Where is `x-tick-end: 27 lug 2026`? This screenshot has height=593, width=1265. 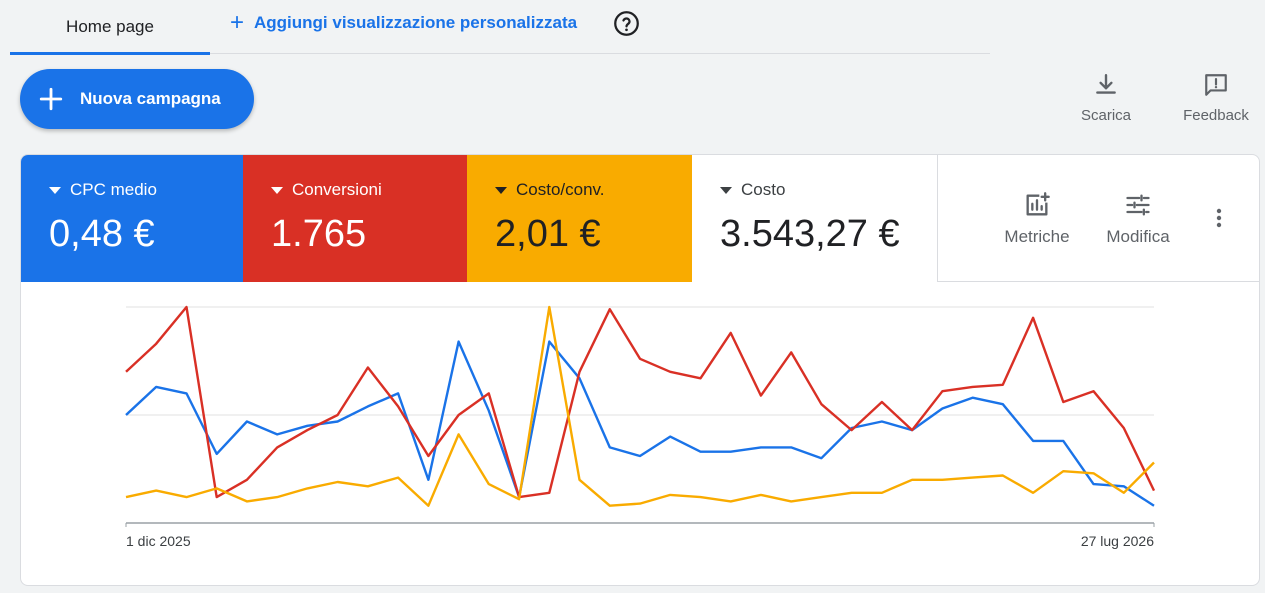 x-tick-end: 27 lug 2026 is located at coordinates (1117, 541).